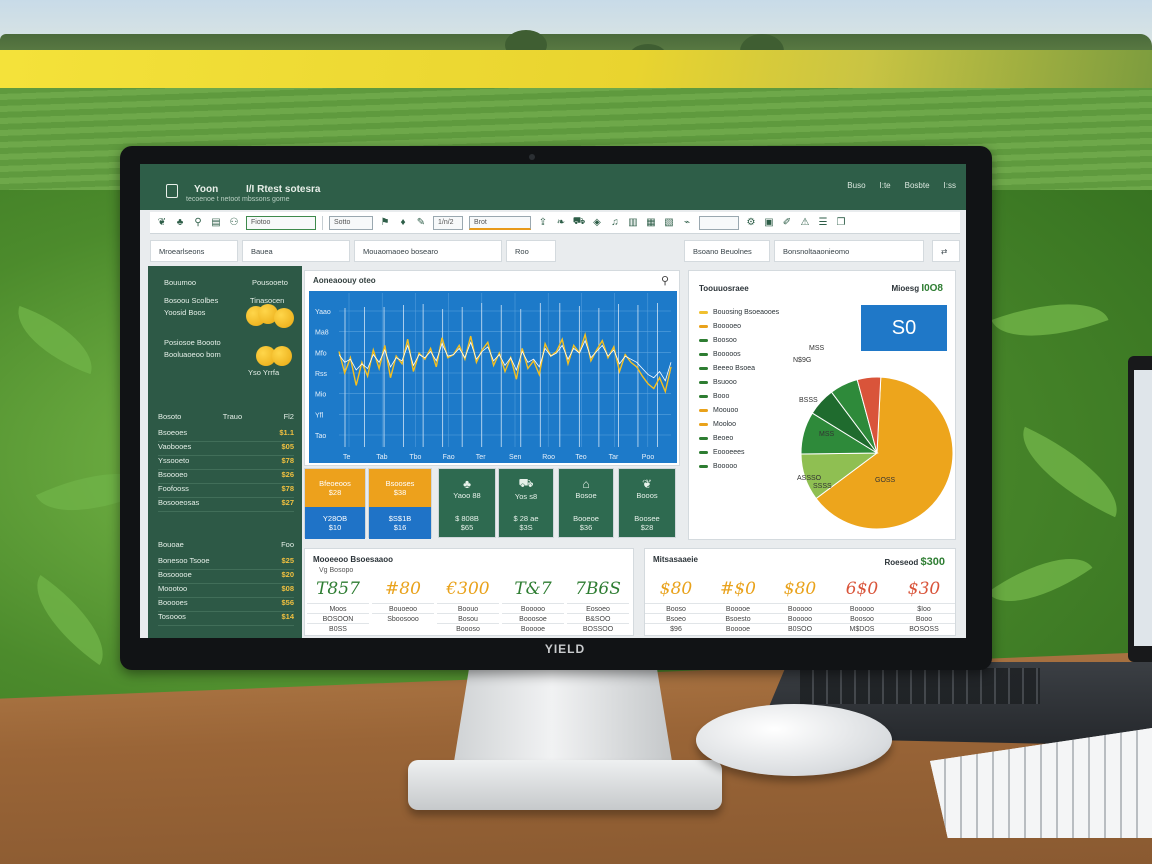  Describe the element at coordinates (234, 223) in the screenshot. I see `user-icon: ⚇` at that location.